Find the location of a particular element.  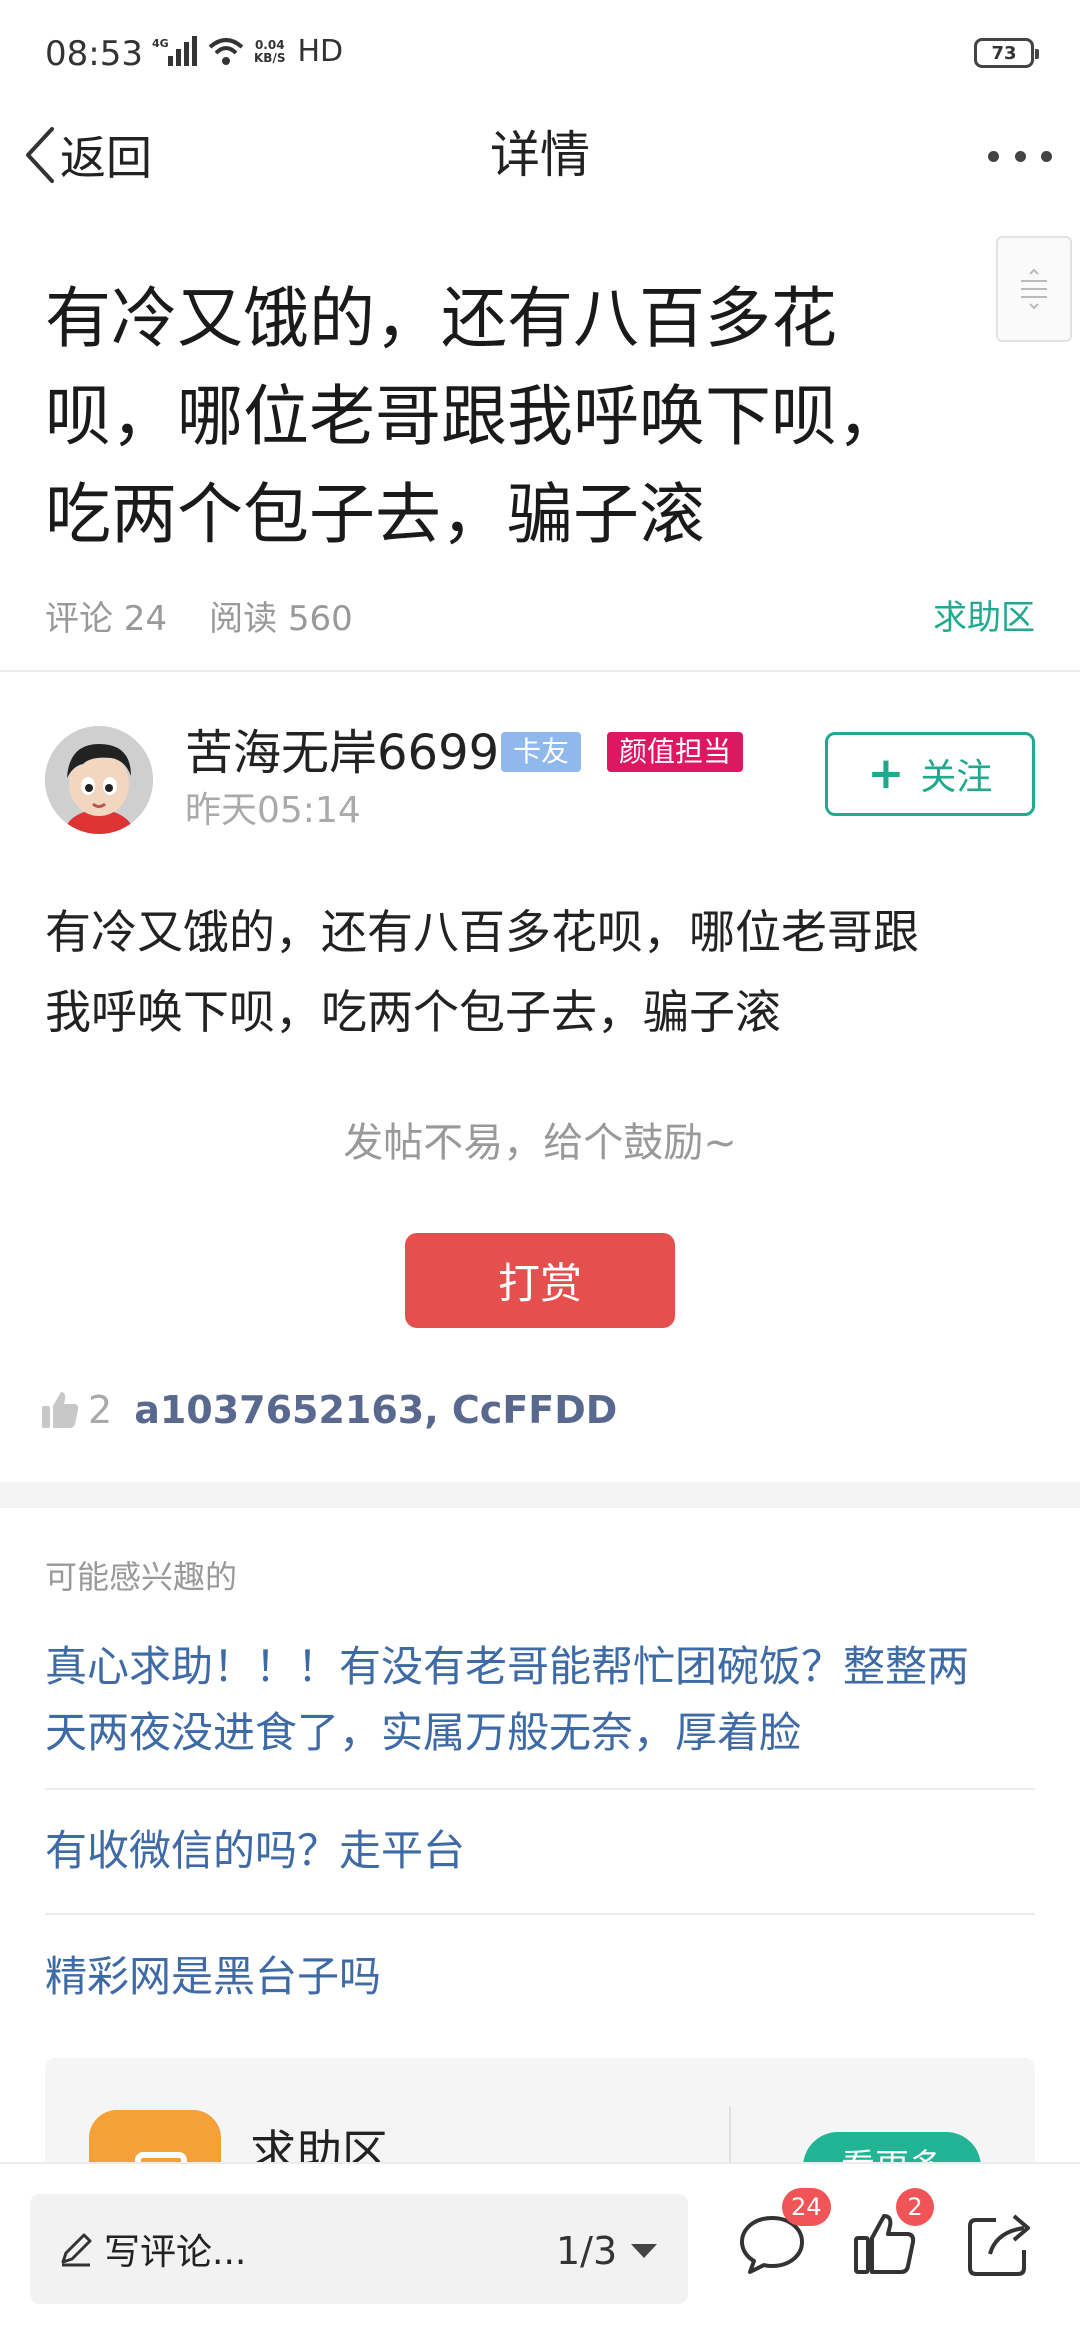

recommend-item: 有收微信的吗？走平台 is located at coordinates (540, 1851).